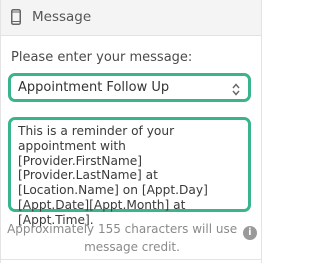  I want to click on panel-header: Message, so click(131, 18).